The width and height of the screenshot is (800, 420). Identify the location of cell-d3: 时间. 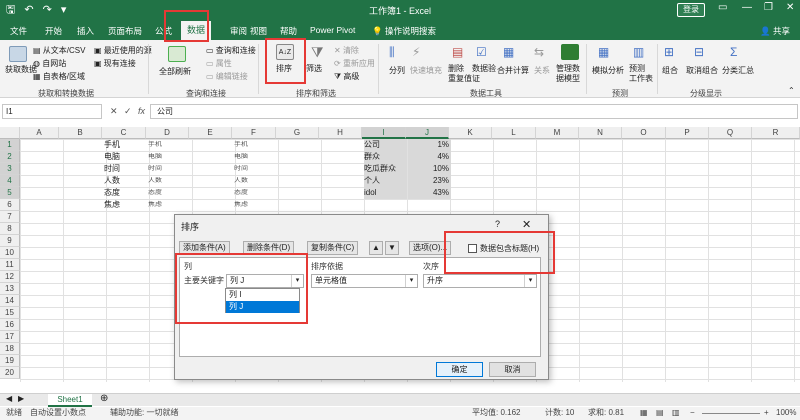
(168, 169).